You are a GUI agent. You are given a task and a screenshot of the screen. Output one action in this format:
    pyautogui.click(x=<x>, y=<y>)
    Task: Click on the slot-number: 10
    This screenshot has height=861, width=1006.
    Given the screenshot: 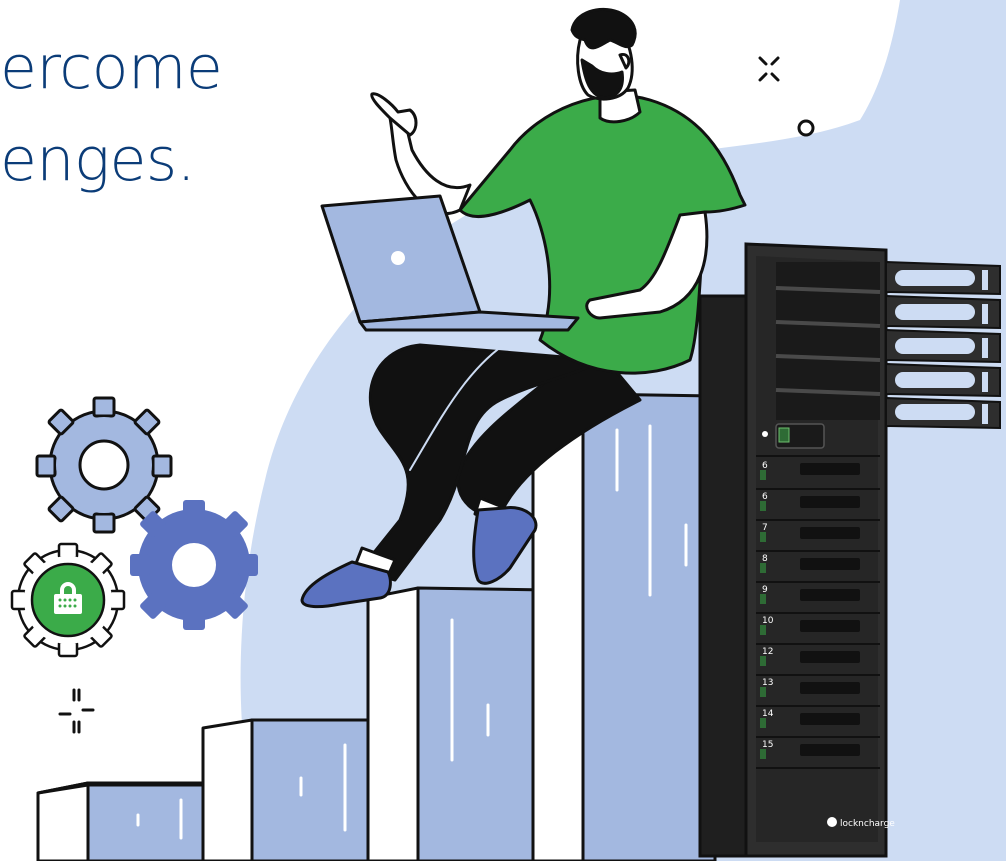 What is the action you would take?
    pyautogui.click(x=768, y=621)
    